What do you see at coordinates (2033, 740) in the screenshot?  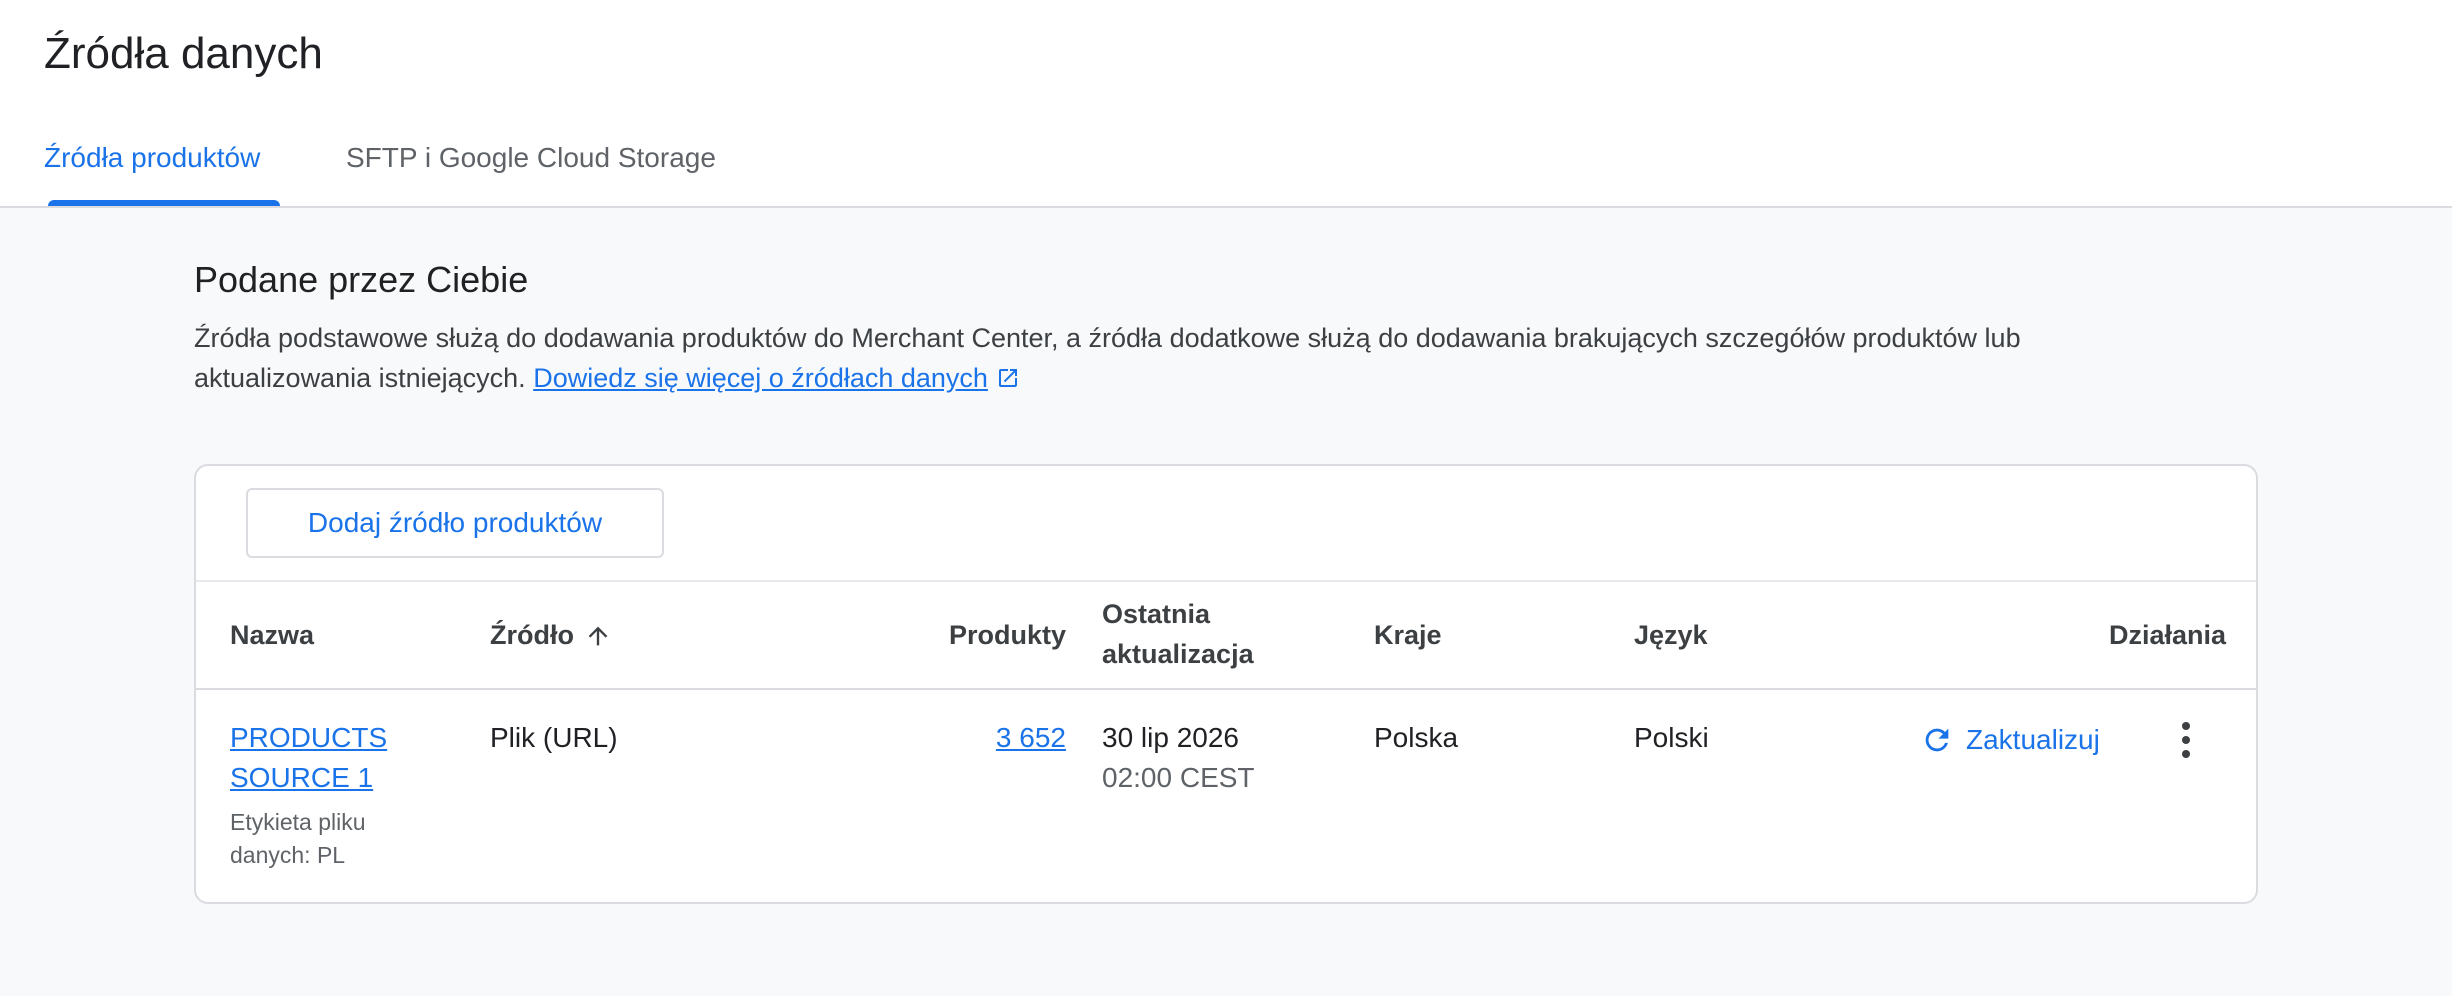 I see `update-label: Zaktualizuj` at bounding box center [2033, 740].